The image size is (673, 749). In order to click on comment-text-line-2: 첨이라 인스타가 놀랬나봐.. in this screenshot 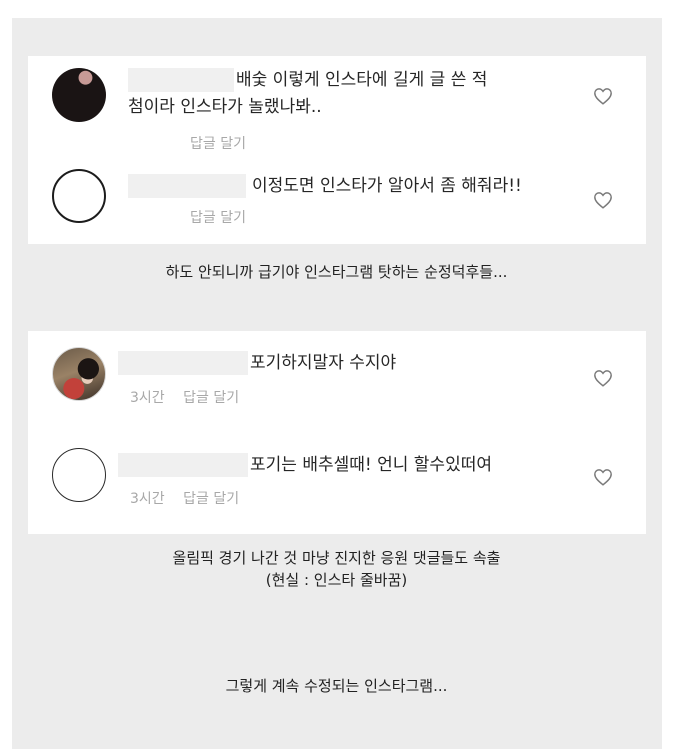, I will do `click(225, 107)`.